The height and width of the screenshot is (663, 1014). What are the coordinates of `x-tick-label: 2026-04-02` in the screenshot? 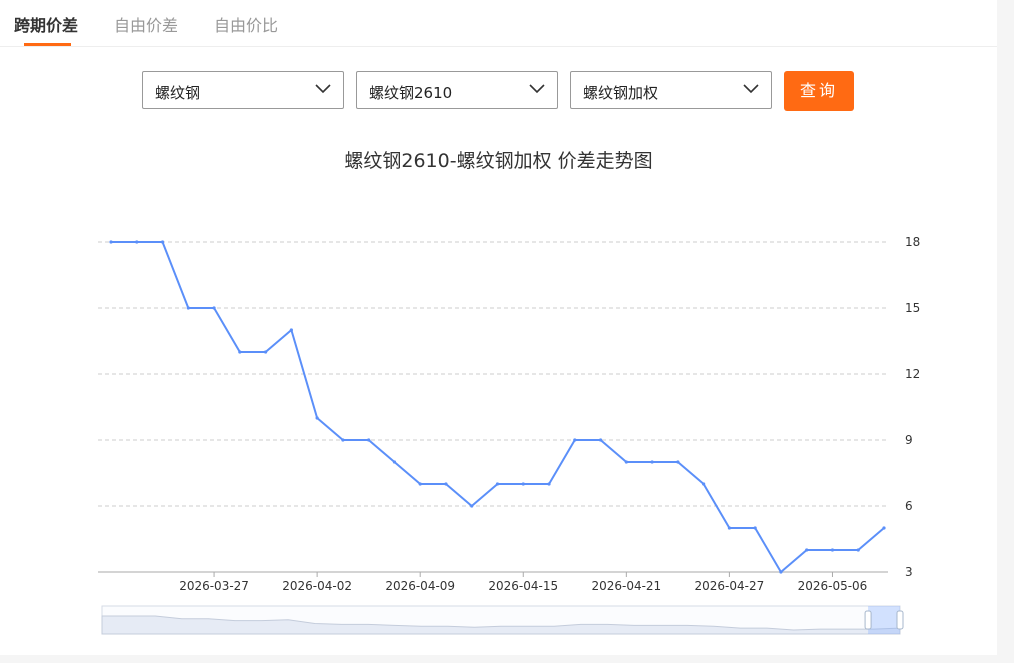 It's located at (317, 586).